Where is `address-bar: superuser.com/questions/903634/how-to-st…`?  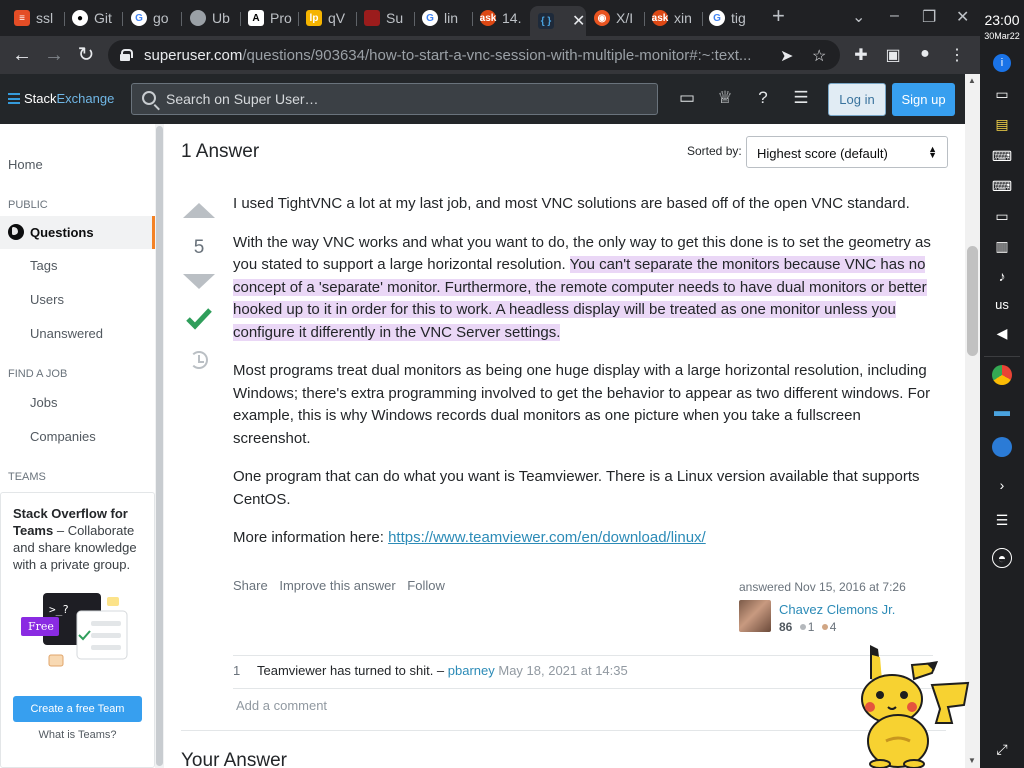
address-bar: superuser.com/questions/903634/how-to-st… is located at coordinates (474, 55).